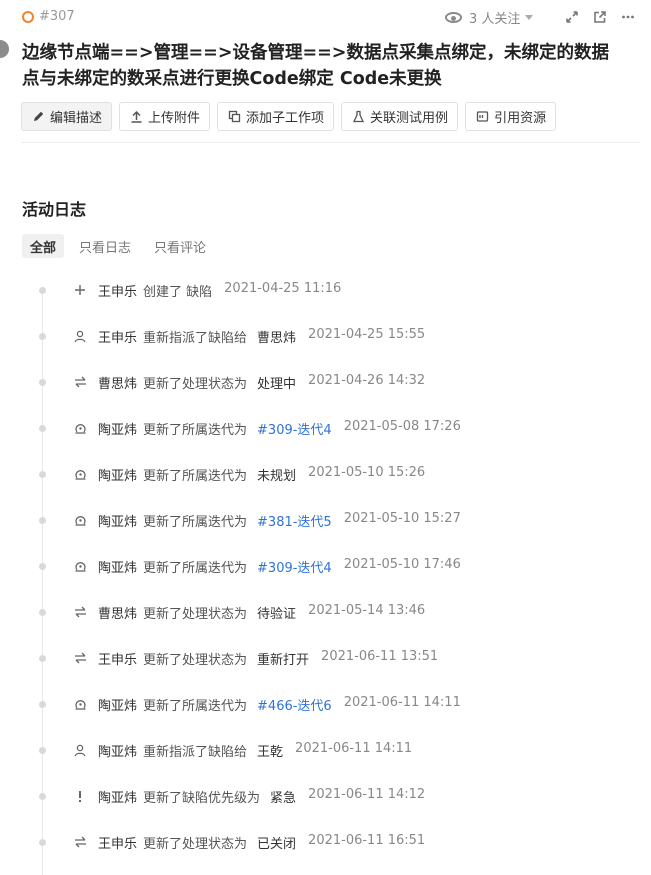 This screenshot has width=651, height=875. I want to click on activity-action: 更新了缺陷优先级为, so click(202, 798).